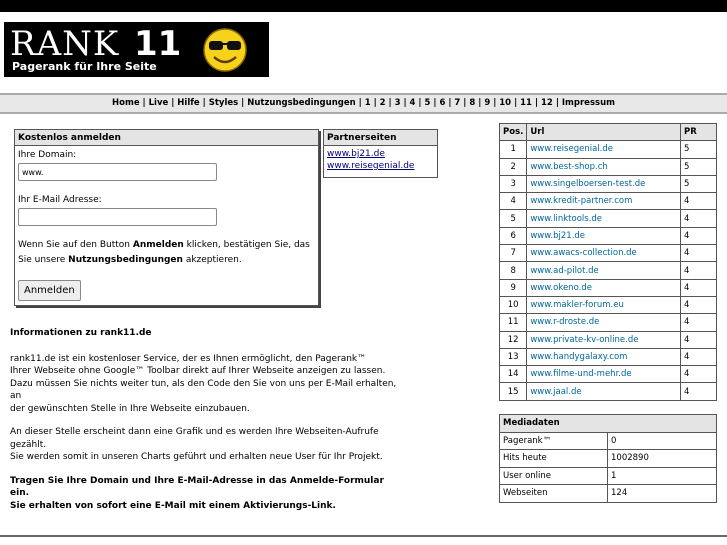 Image resolution: width=727 pixels, height=545 pixels. Describe the element at coordinates (126, 103) in the screenshot. I see `nav-link: Home` at that location.